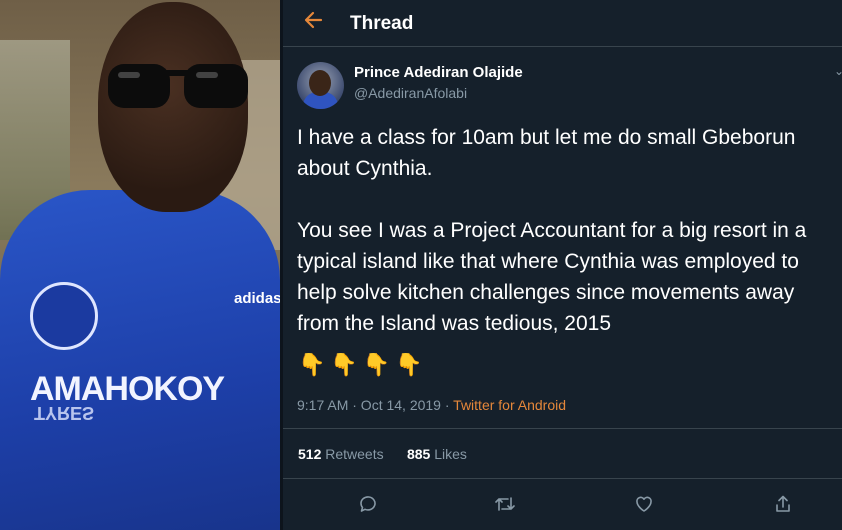 The width and height of the screenshot is (842, 530). What do you see at coordinates (450, 454) in the screenshot?
I see `likes-label: Likes` at bounding box center [450, 454].